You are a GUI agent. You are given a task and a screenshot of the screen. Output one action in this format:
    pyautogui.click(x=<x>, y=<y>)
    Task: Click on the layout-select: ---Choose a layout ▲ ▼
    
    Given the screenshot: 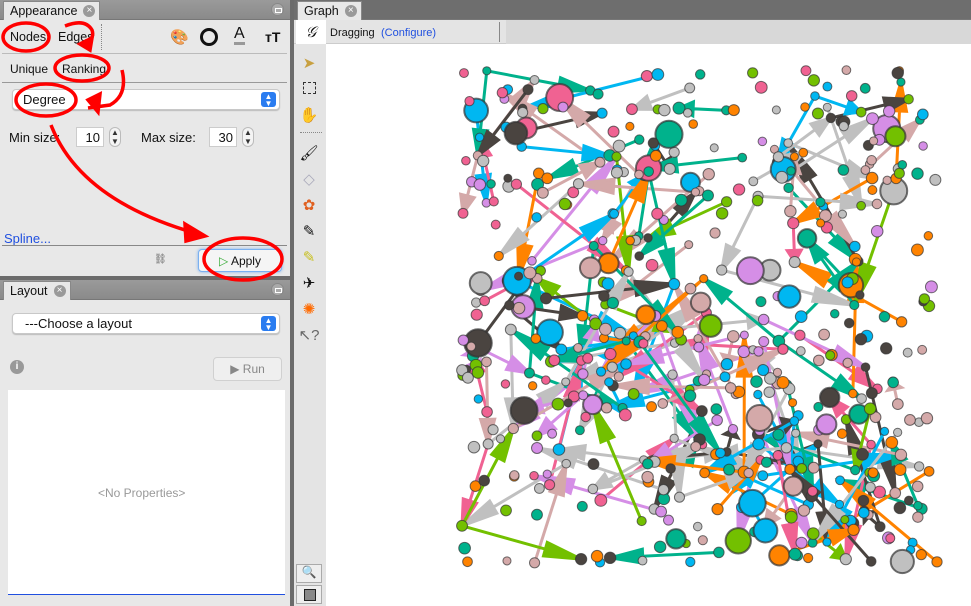 What is the action you would take?
    pyautogui.click(x=146, y=323)
    